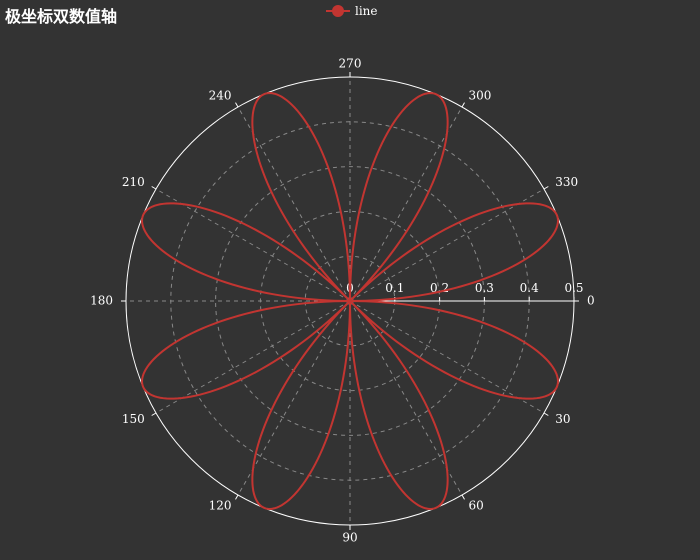 The height and width of the screenshot is (560, 700). Describe the element at coordinates (133, 182) in the screenshot. I see `angle-tick-label: 210` at that location.